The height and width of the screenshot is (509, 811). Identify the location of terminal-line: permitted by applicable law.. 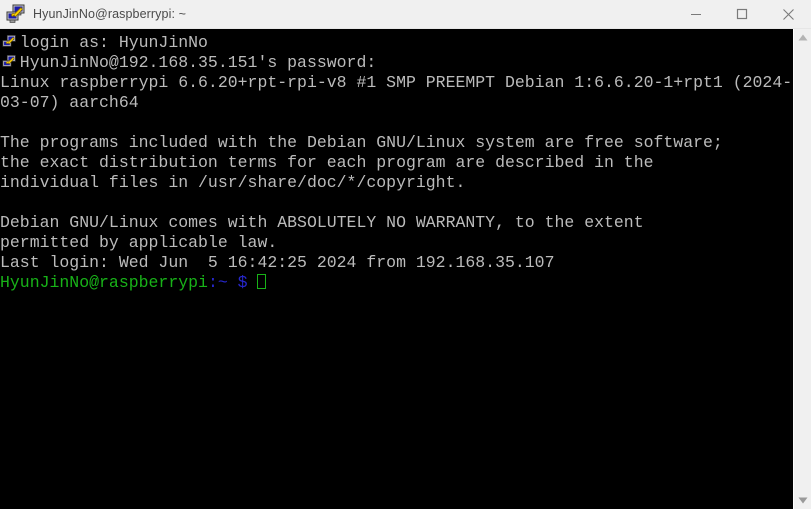
(139, 242).